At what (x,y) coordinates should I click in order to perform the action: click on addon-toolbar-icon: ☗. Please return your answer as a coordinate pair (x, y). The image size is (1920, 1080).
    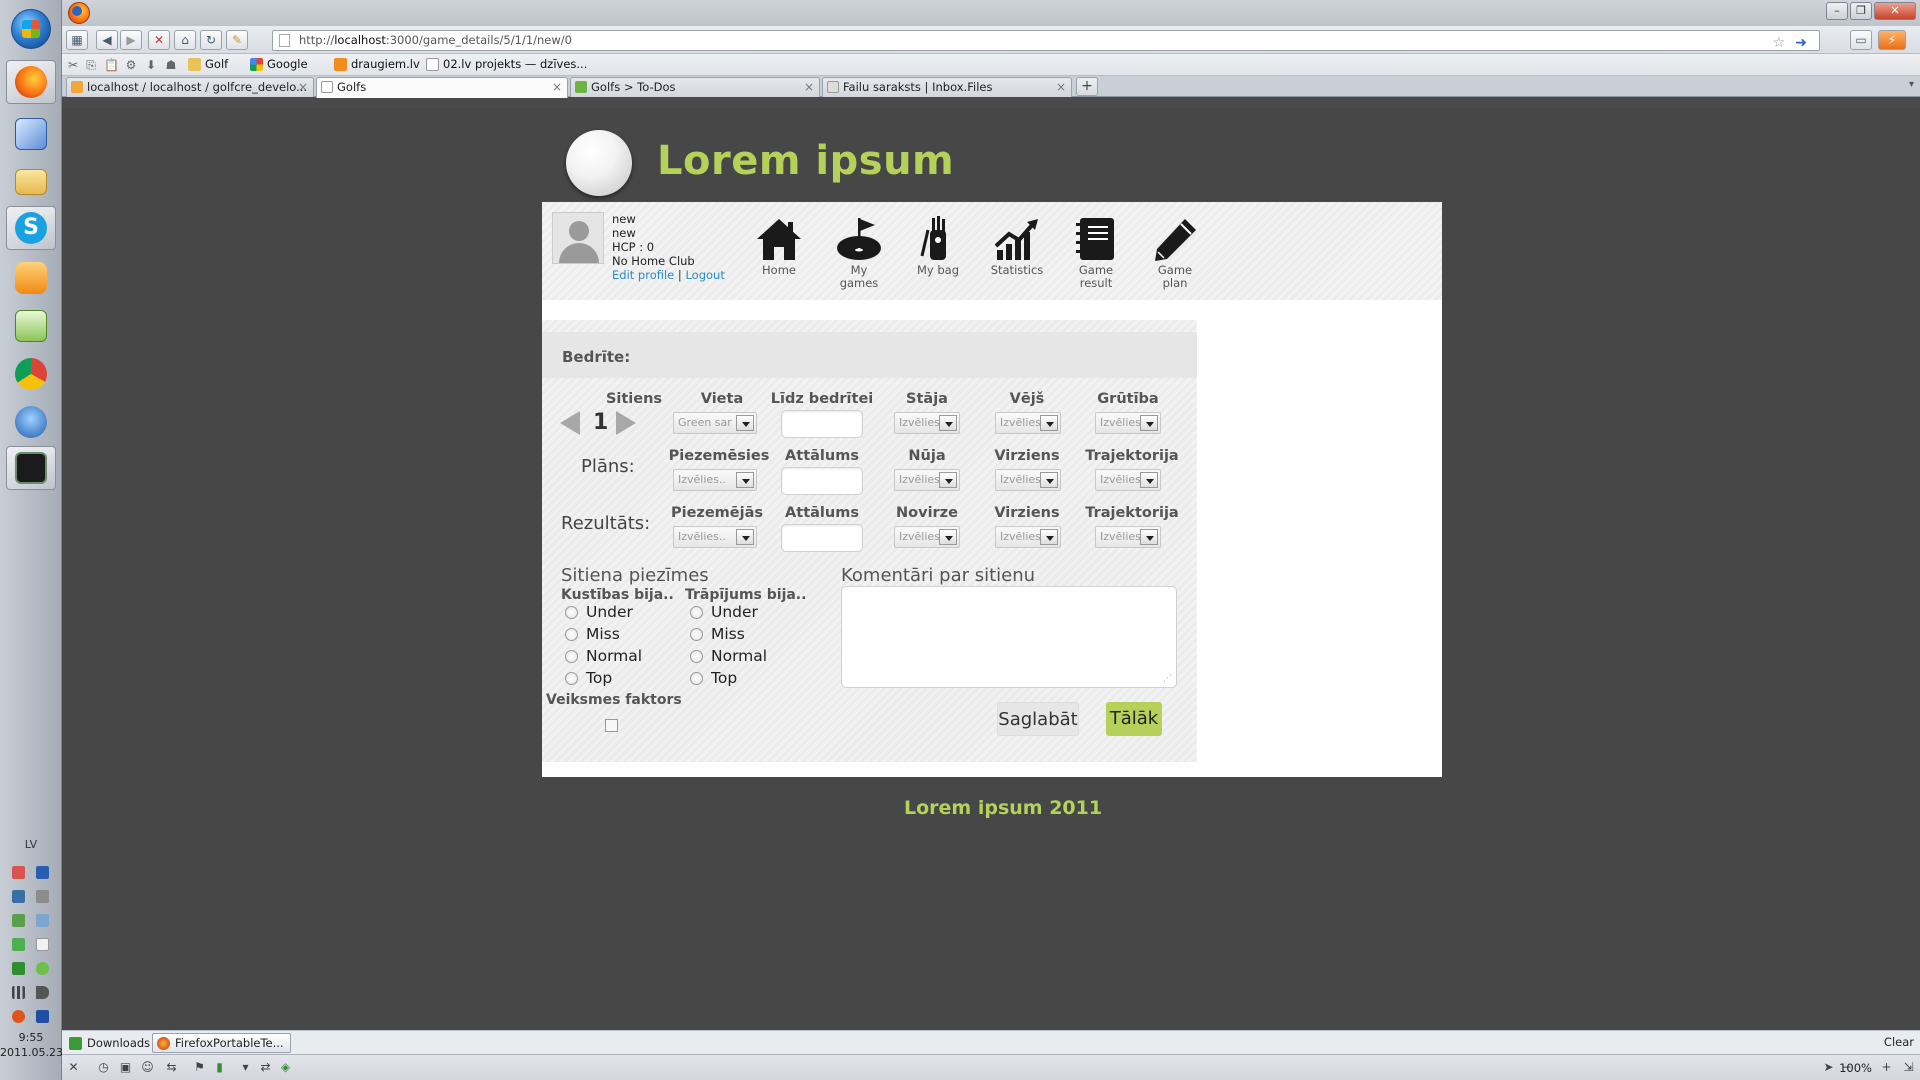
    Looking at the image, I should click on (171, 65).